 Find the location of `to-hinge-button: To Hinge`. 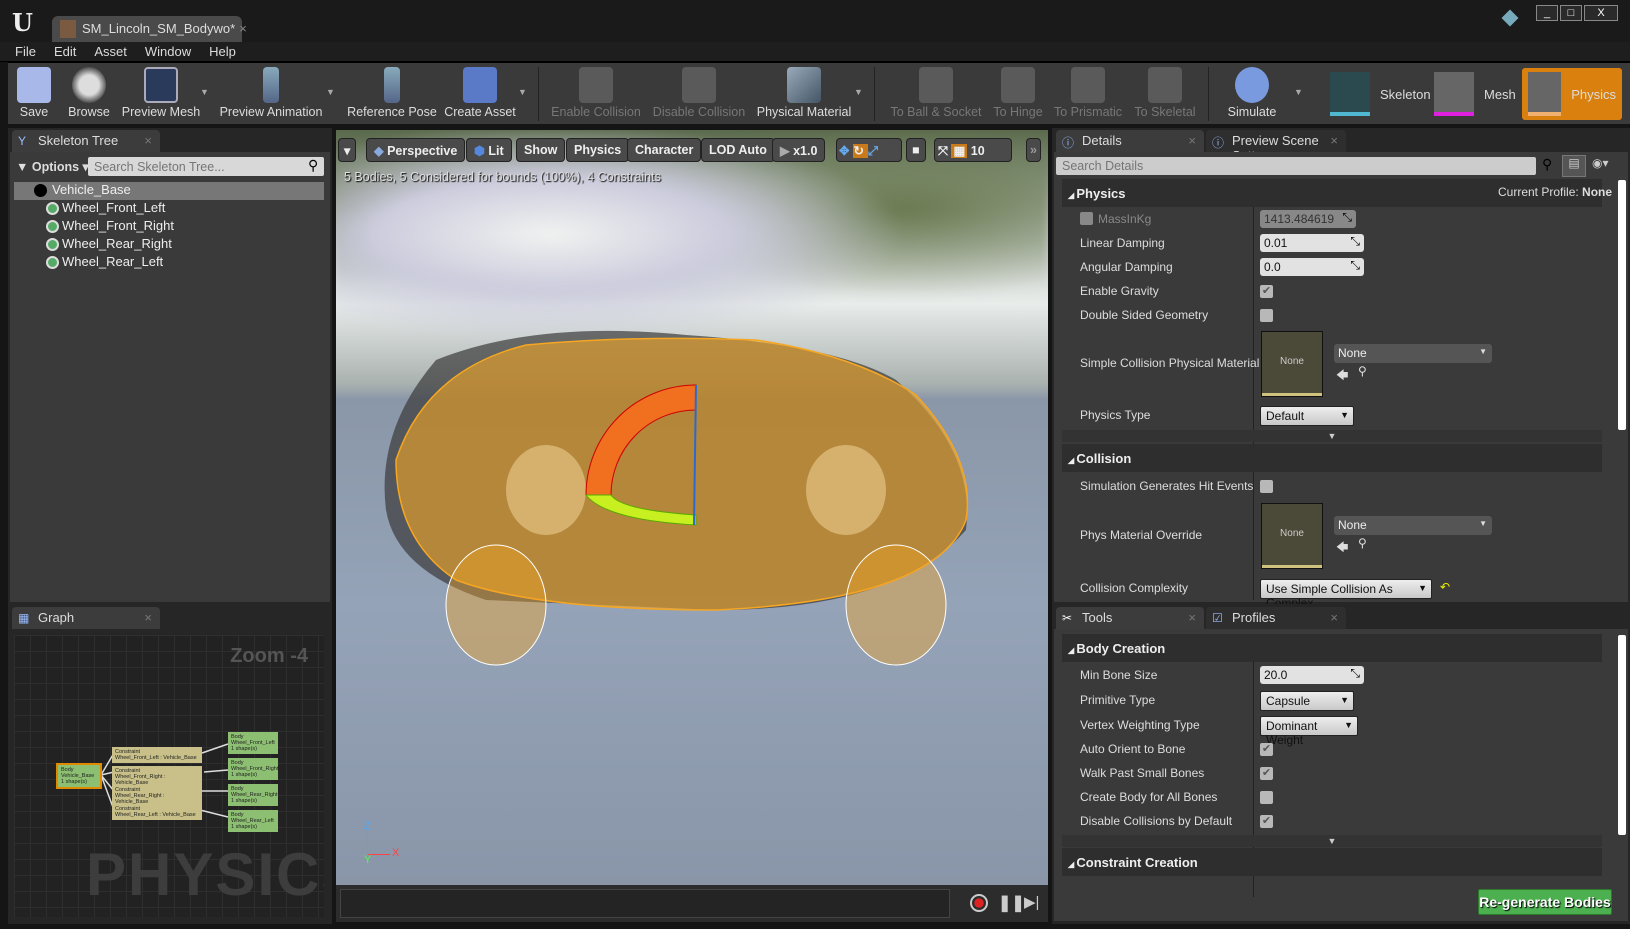

to-hinge-button: To Hinge is located at coordinates (1018, 94).